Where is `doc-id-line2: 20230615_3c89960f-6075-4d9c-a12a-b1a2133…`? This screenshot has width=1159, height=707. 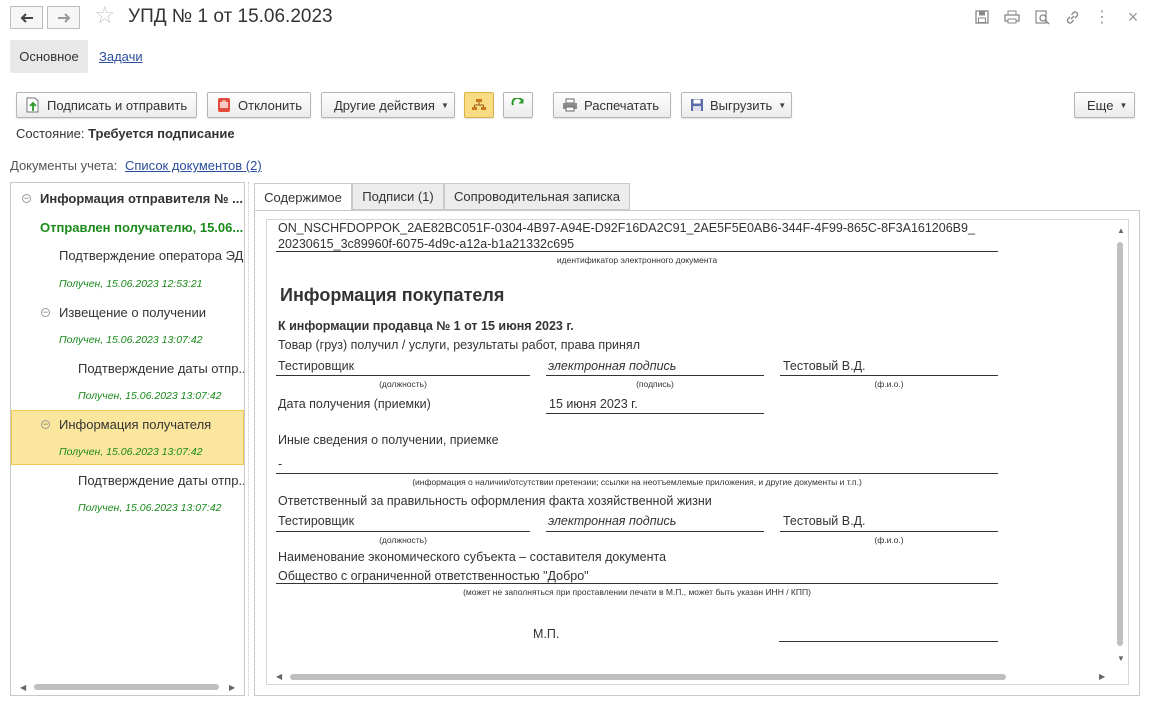
doc-id-line2: 20230615_3c89960f-6075-4d9c-a12a-b1a2133… is located at coordinates (426, 244).